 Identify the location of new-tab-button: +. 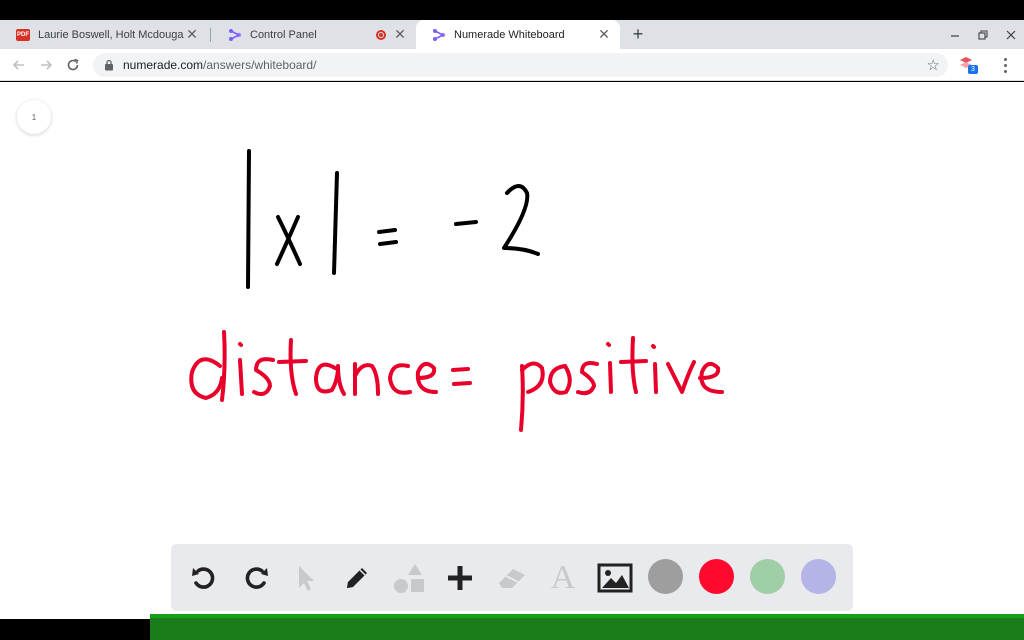
(638, 34).